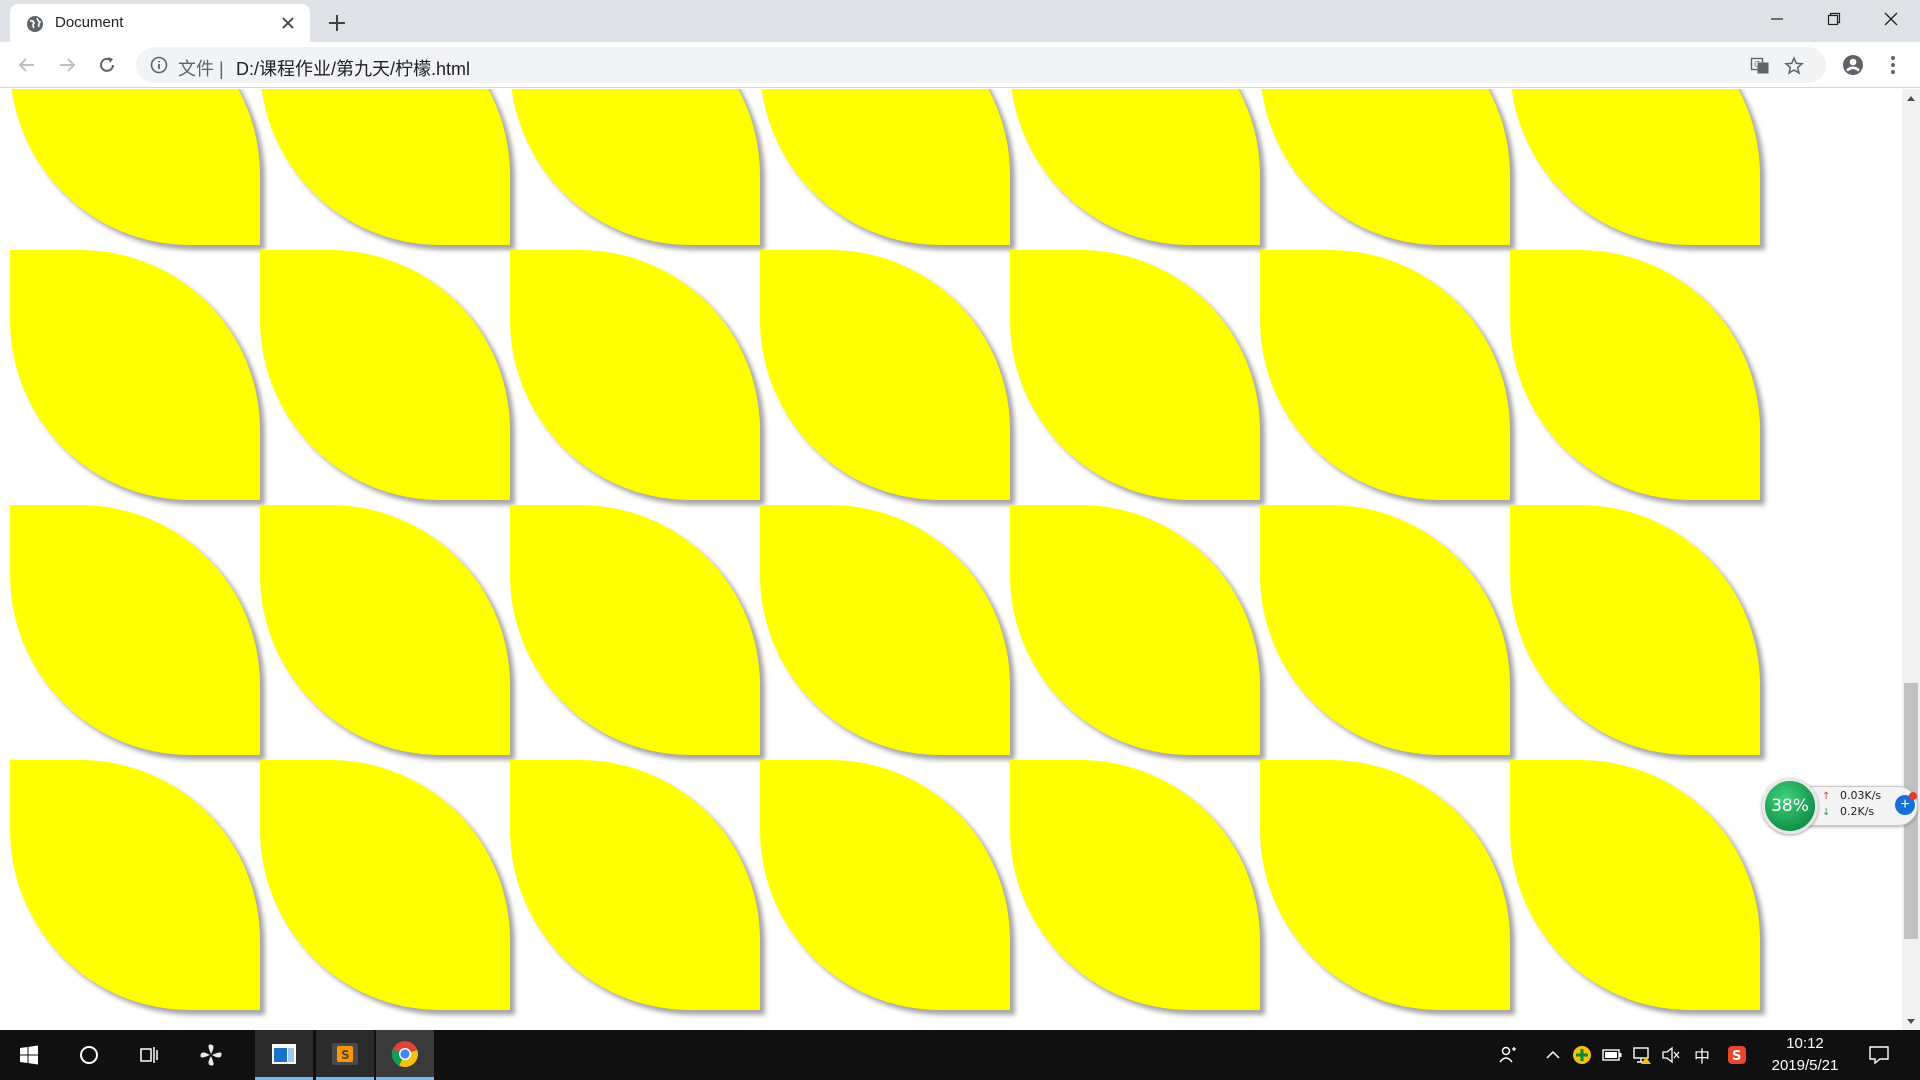 The image size is (1920, 1080). Describe the element at coordinates (1852, 795) in the screenshot. I see `upload-speed: ↑ 0.03K/s` at that location.